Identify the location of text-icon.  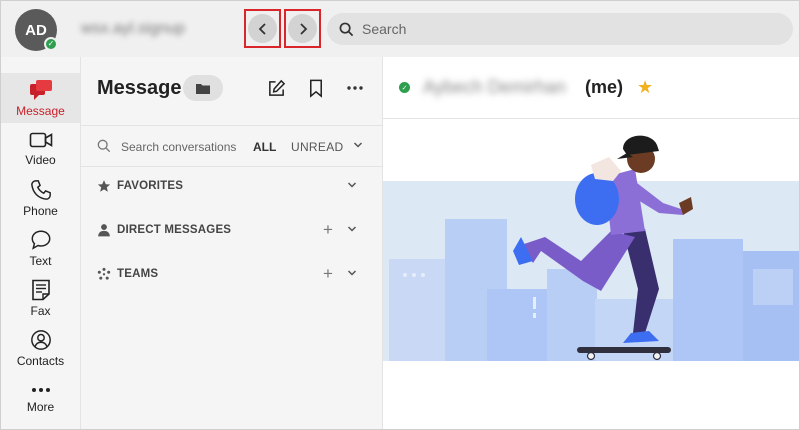
(40, 240).